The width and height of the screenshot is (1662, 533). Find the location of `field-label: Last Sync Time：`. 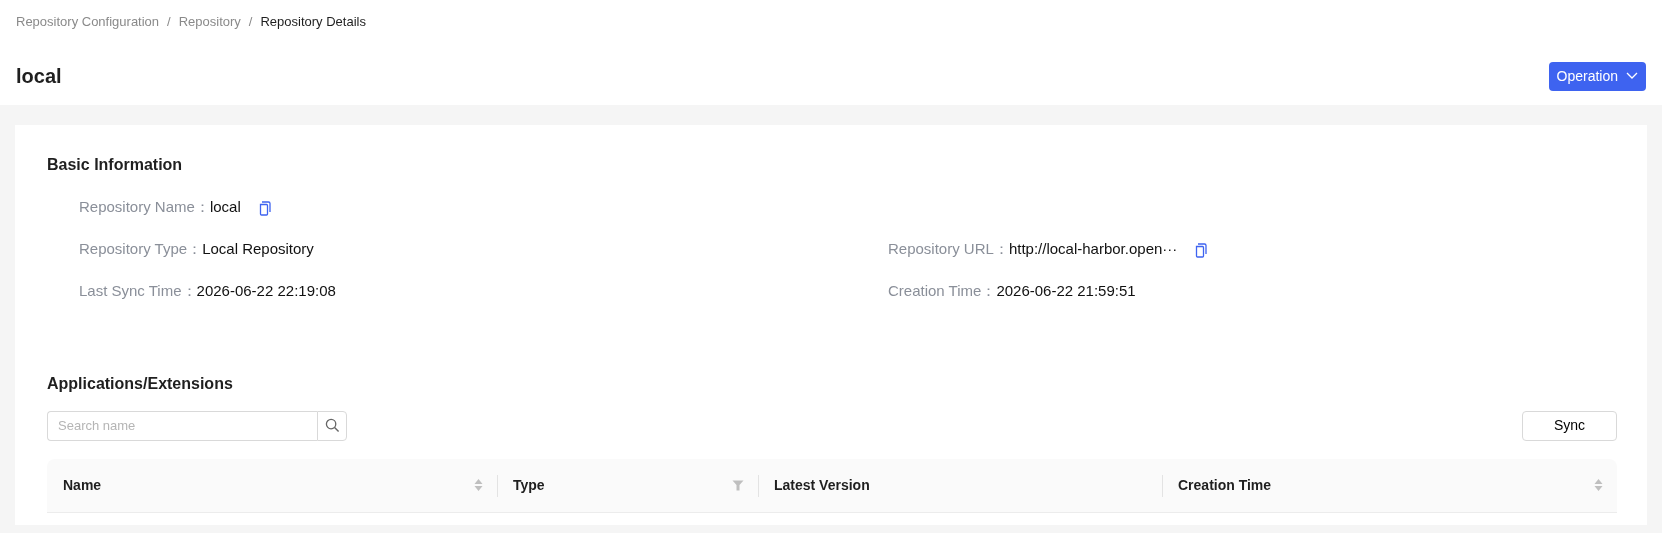

field-label: Last Sync Time： is located at coordinates (138, 291).